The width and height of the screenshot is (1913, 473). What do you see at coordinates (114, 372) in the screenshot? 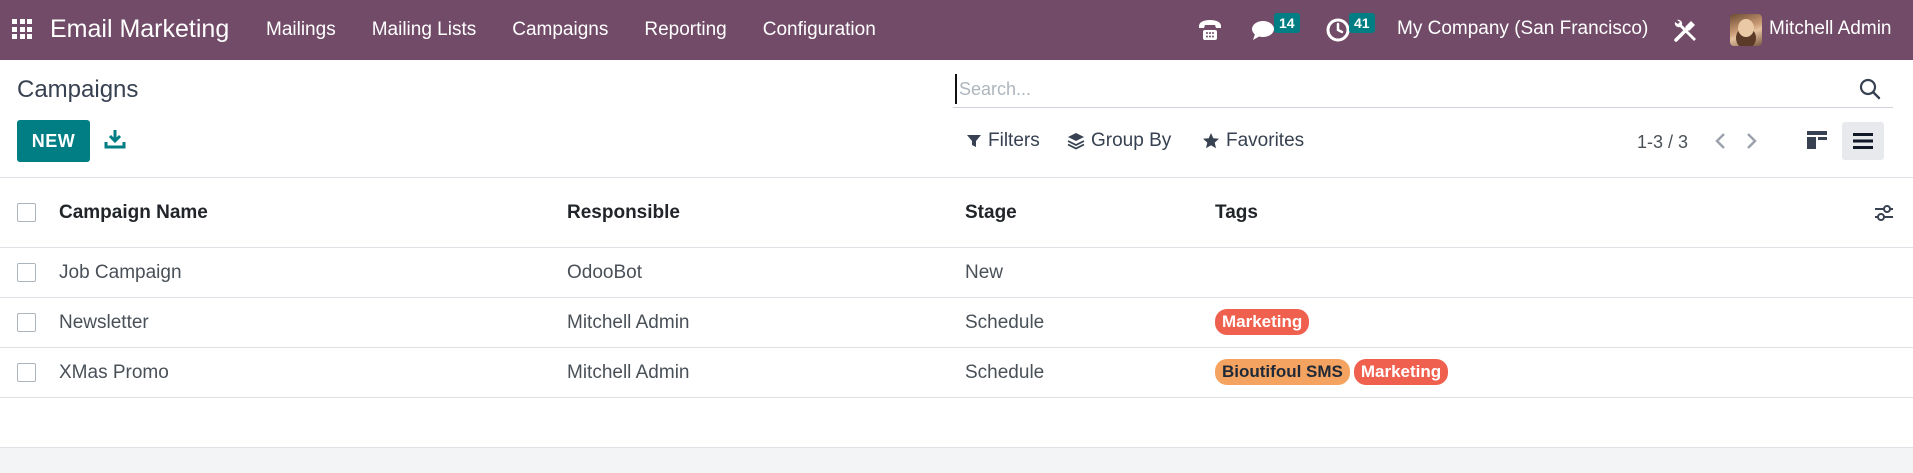
I see `cell-campaign-name: XMas Promo` at bounding box center [114, 372].